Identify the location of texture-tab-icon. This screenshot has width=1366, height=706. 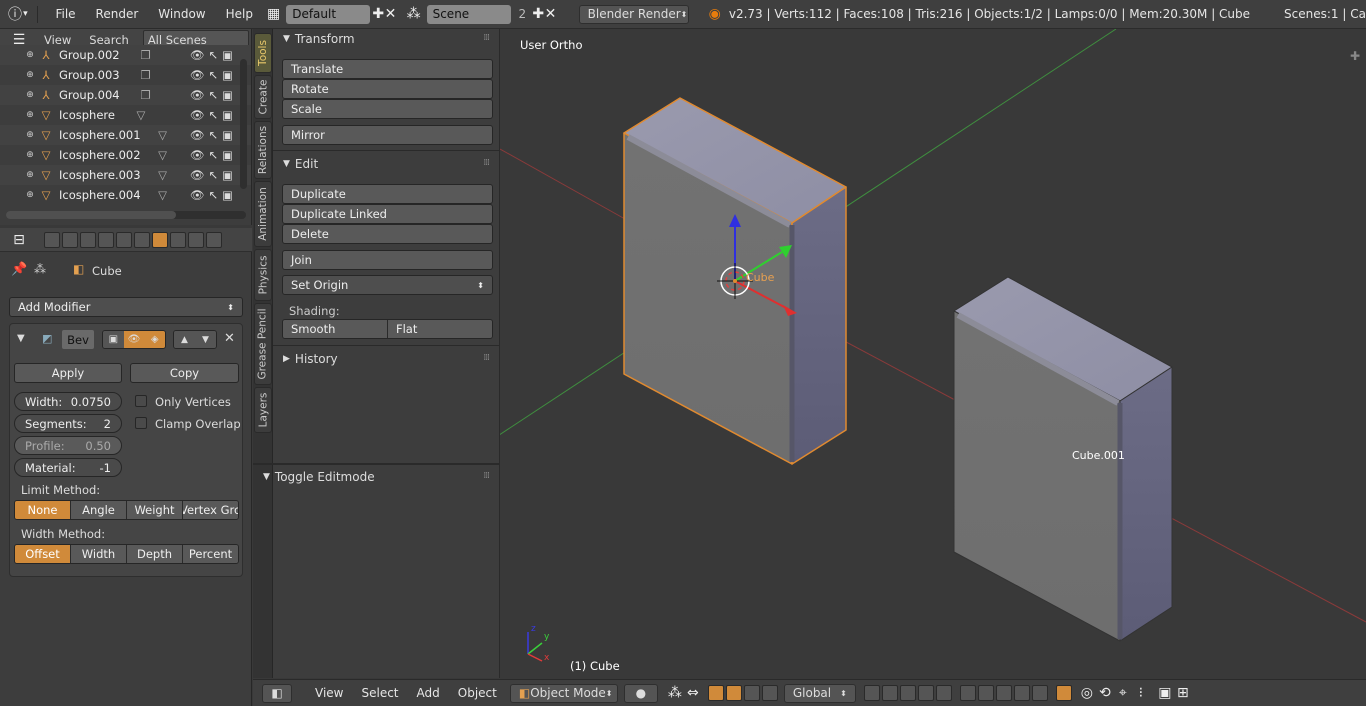
(214, 239).